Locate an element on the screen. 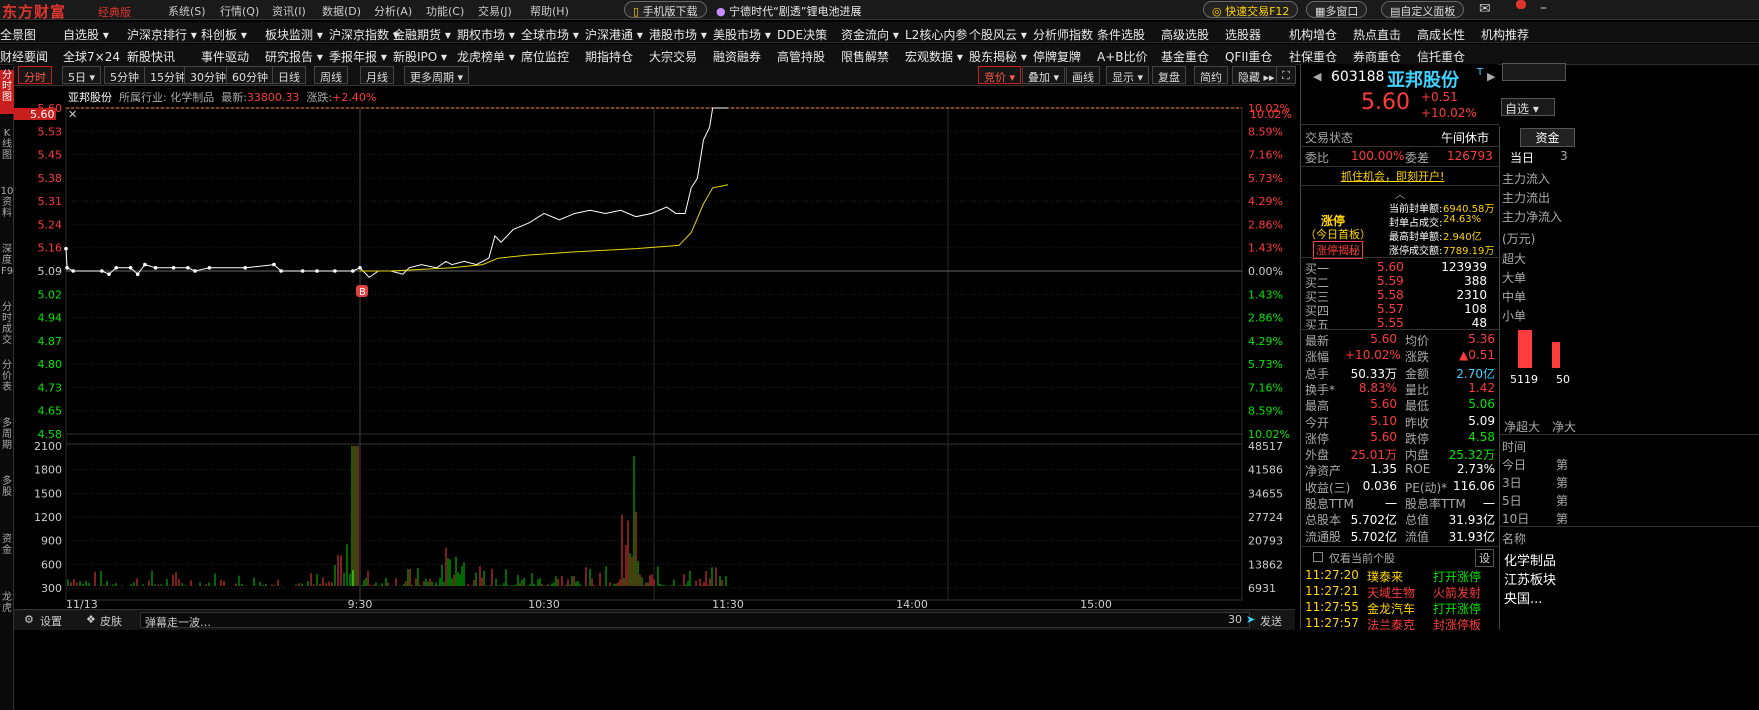 The height and width of the screenshot is (710, 1759). nav-item: 个股风云 ▾ is located at coordinates (998, 34).